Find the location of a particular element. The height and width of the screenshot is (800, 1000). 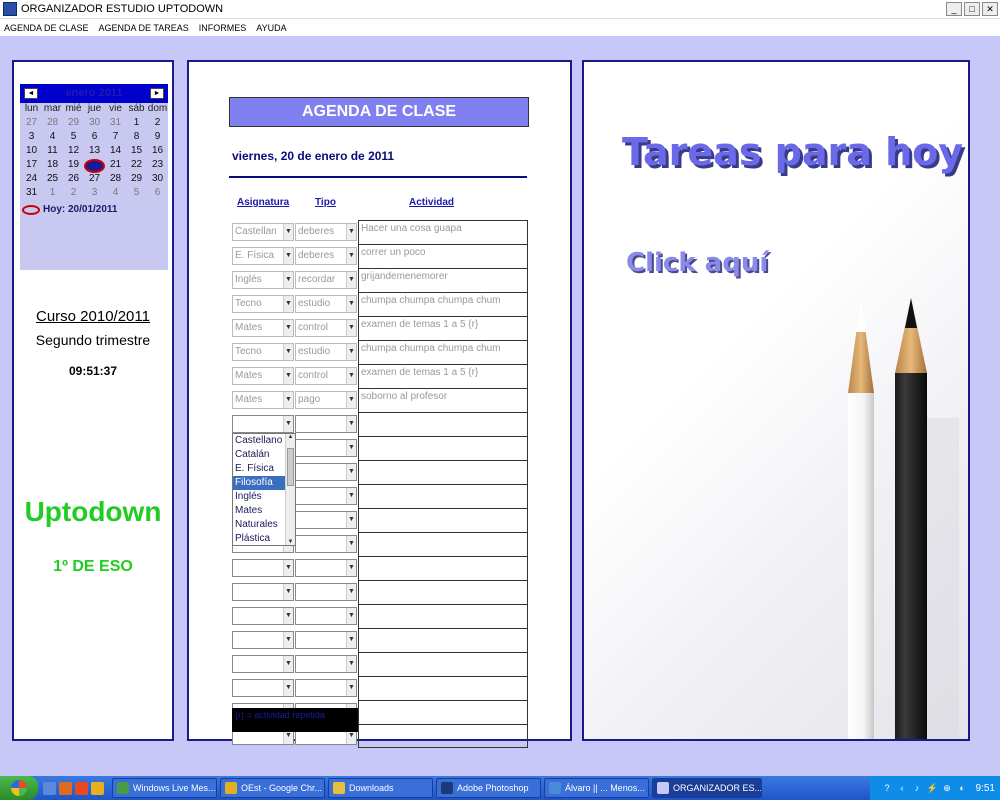

asignatura-select: Inglés ▼ is located at coordinates (263, 280).